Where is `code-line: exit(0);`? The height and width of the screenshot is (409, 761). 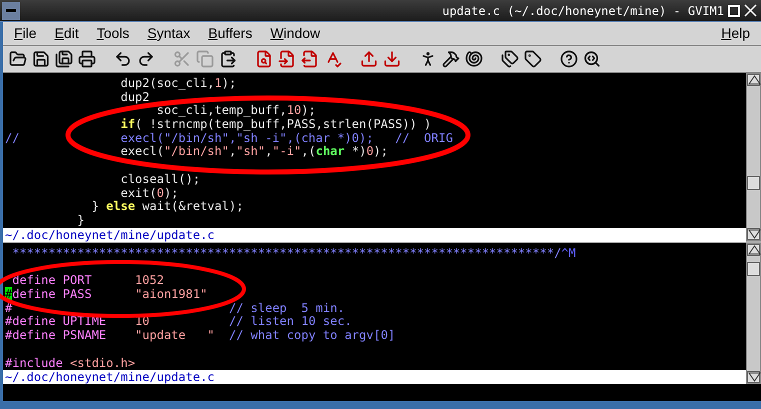
code-line: exit(0); is located at coordinates (149, 193).